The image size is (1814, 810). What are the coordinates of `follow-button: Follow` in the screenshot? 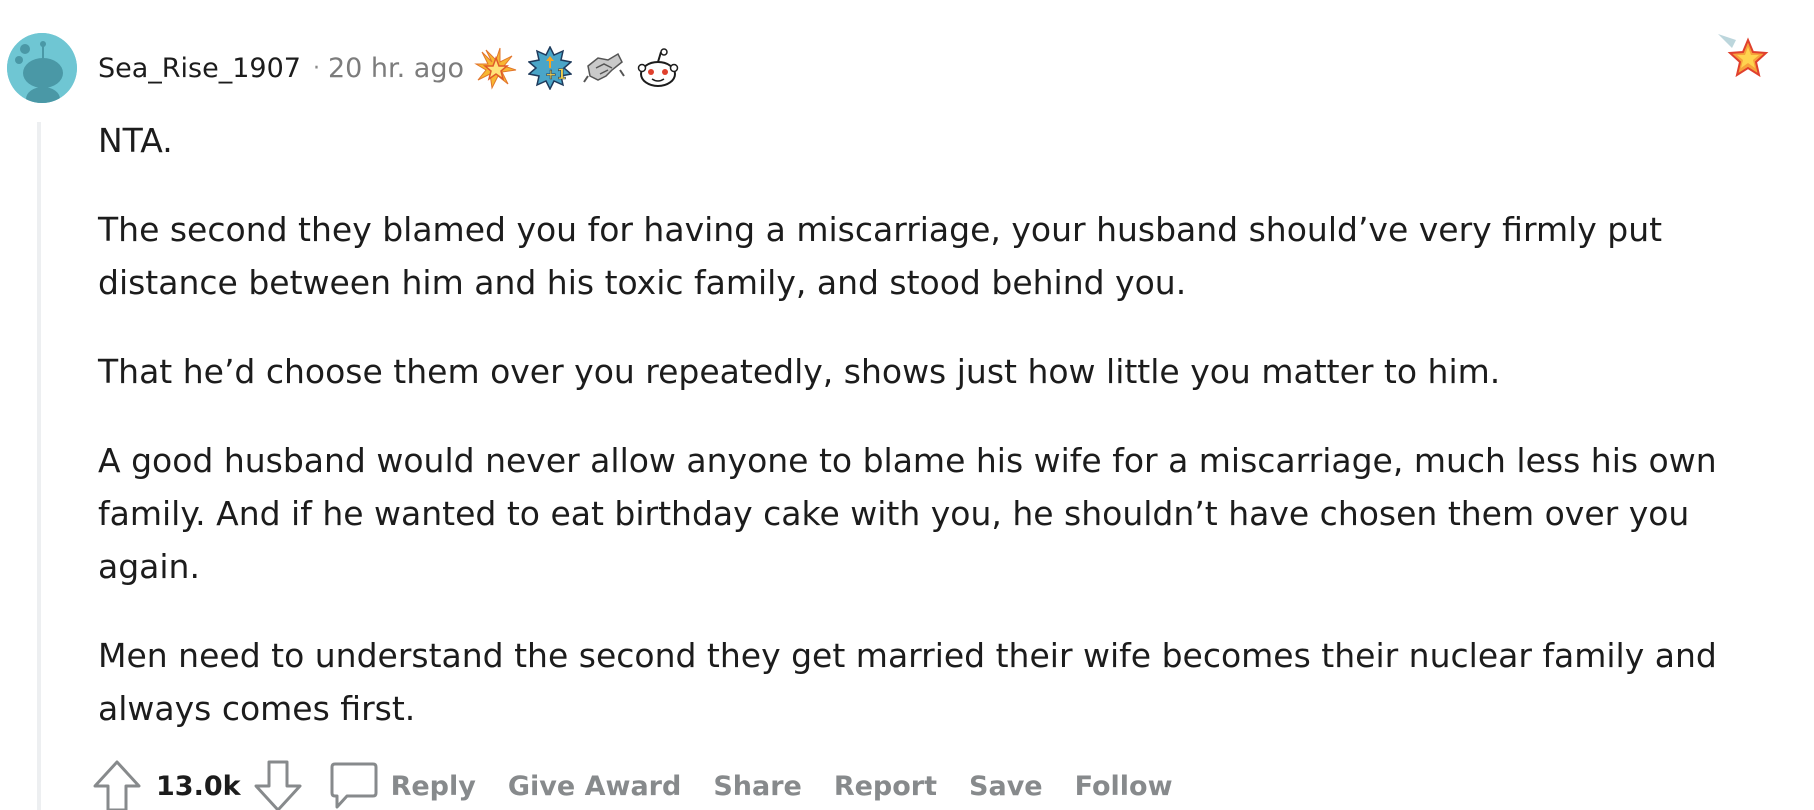 It's located at (1124, 786).